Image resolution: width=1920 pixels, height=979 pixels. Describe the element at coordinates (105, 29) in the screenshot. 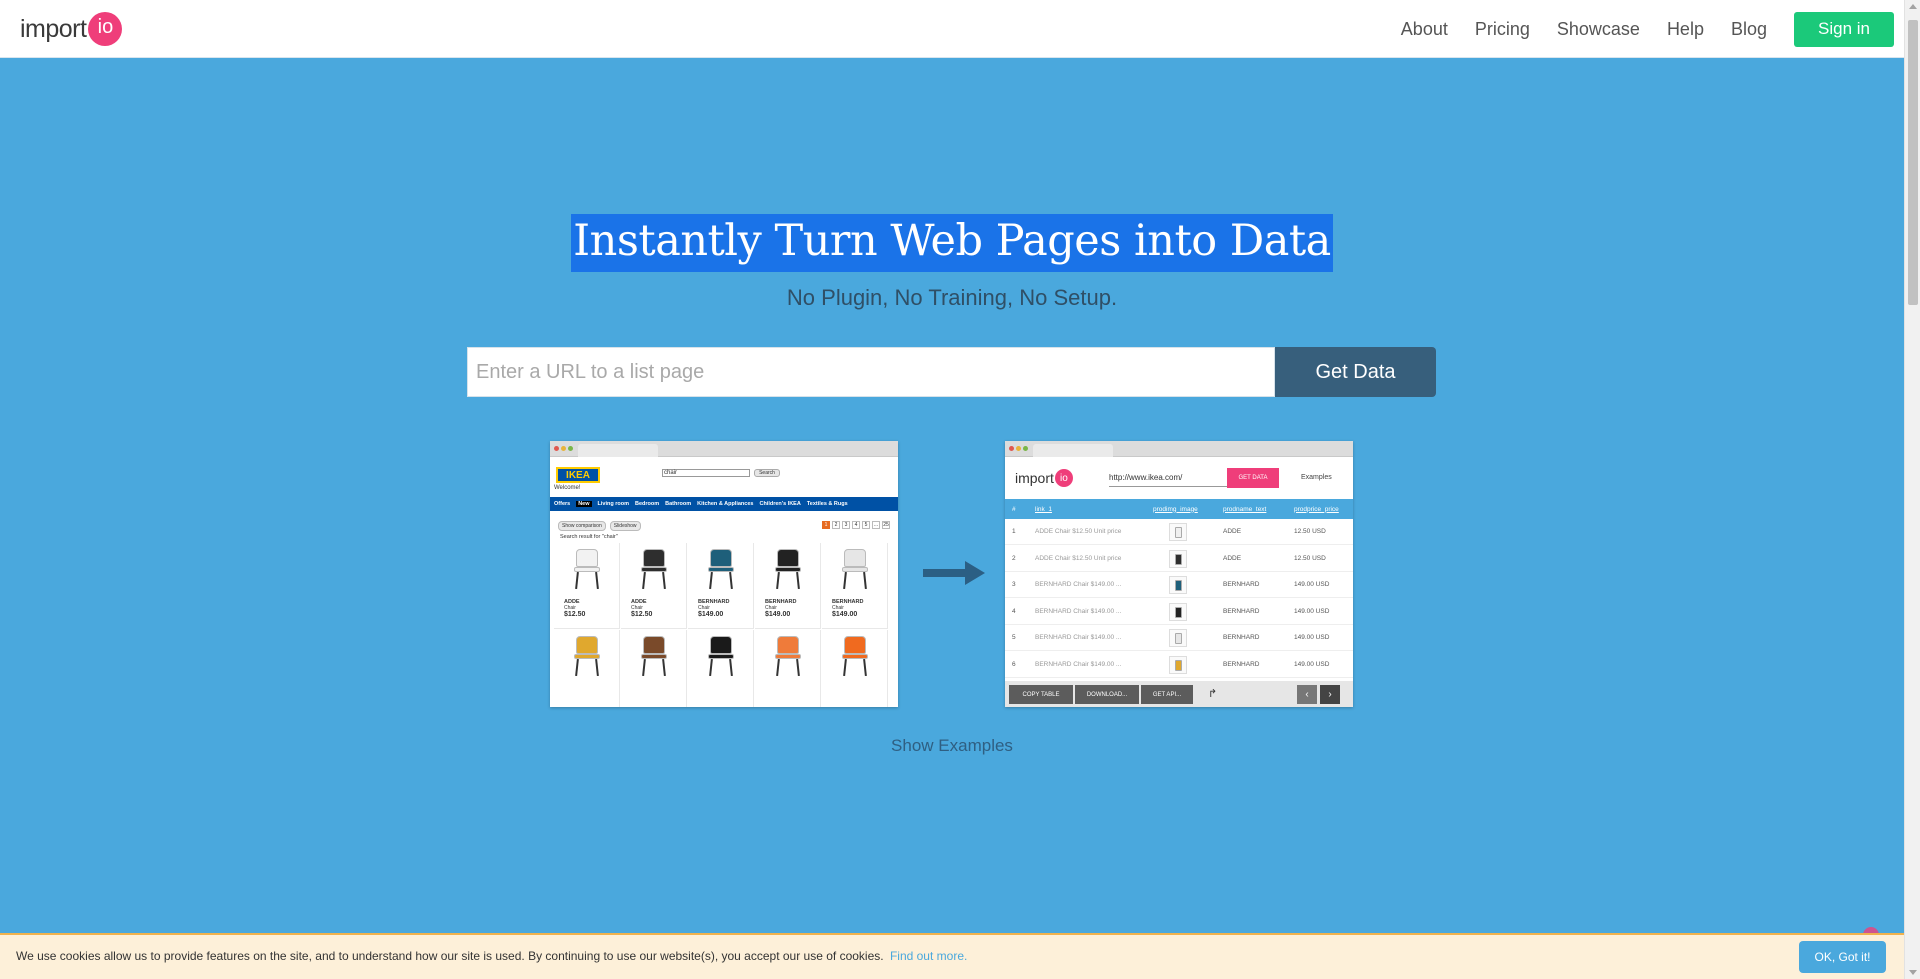

I see `logo-circle: io` at that location.